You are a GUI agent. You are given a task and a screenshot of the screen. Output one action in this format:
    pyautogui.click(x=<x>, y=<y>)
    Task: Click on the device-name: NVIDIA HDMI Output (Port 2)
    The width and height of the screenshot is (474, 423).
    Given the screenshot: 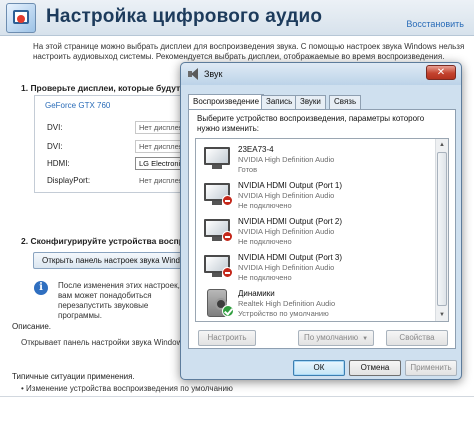 What is the action you would take?
    pyautogui.click(x=290, y=221)
    